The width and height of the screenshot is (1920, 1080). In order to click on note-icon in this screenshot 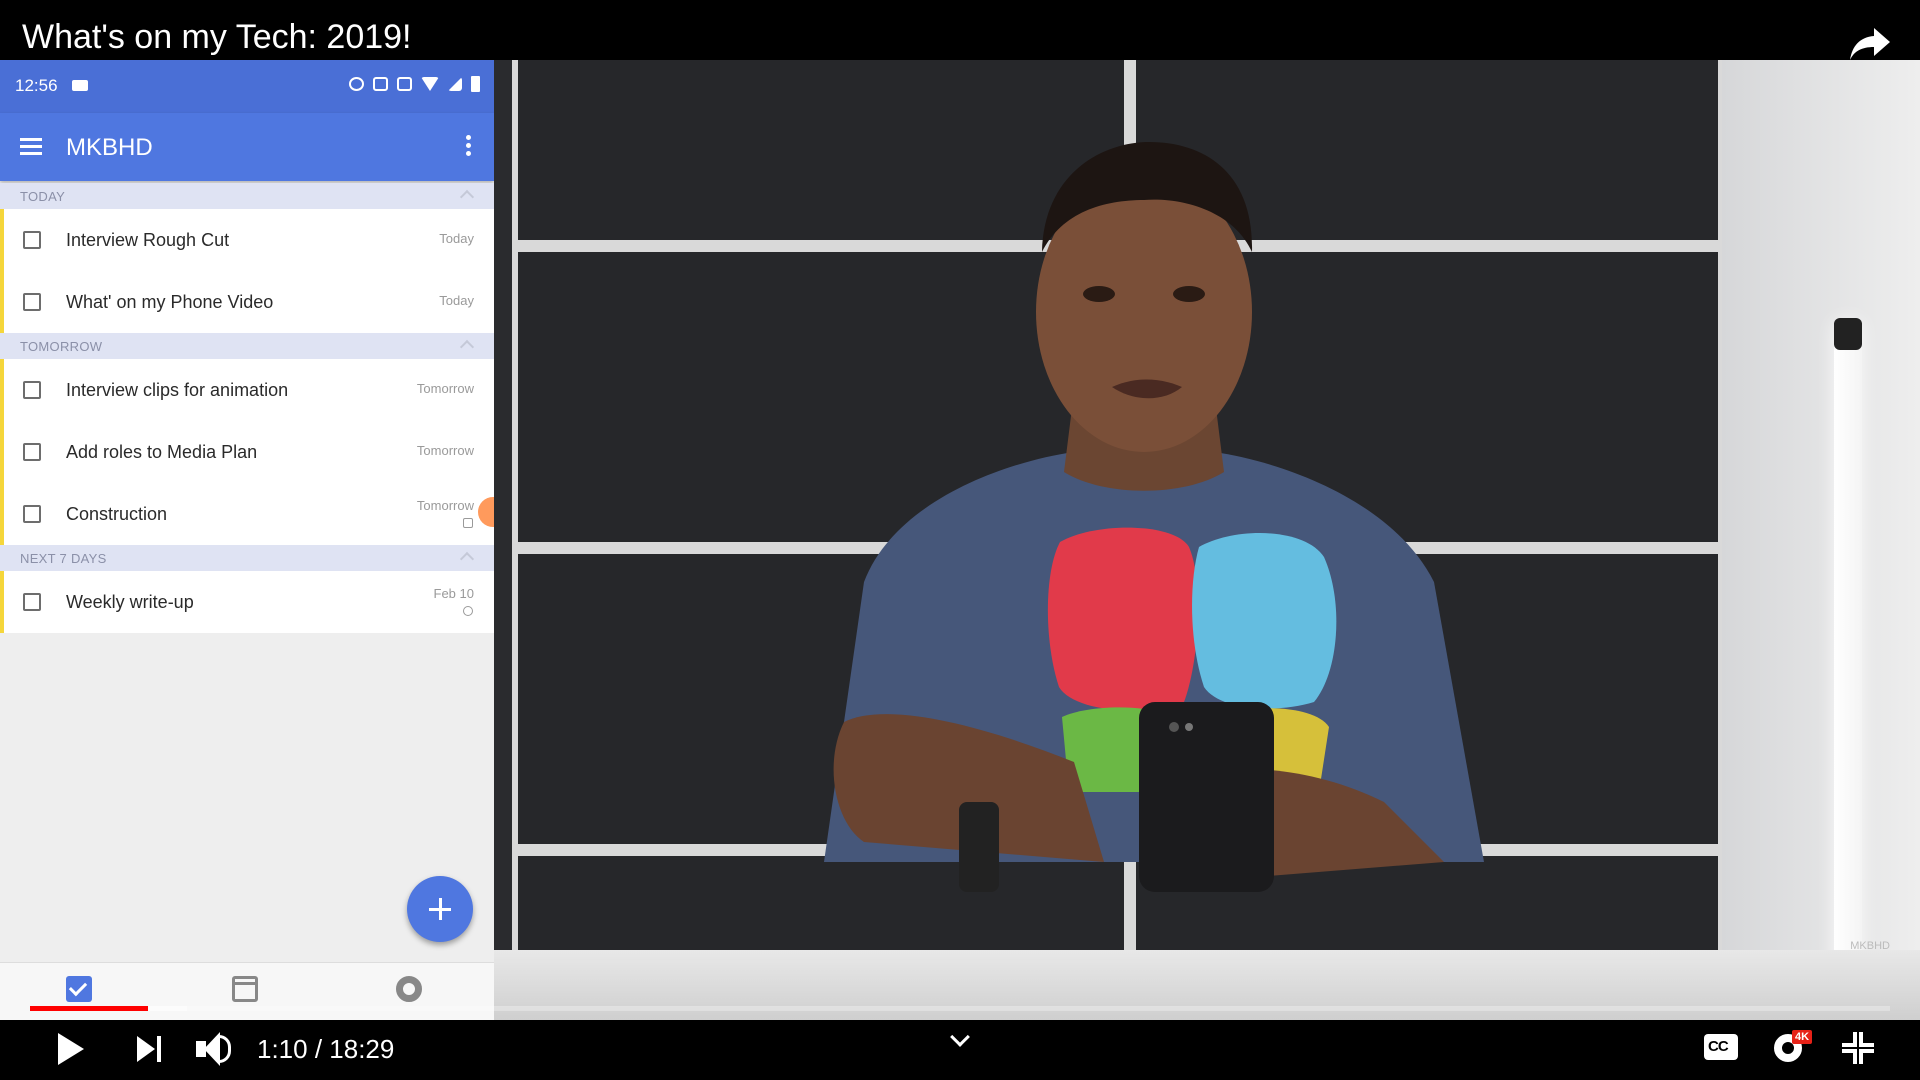, I will do `click(468, 523)`.